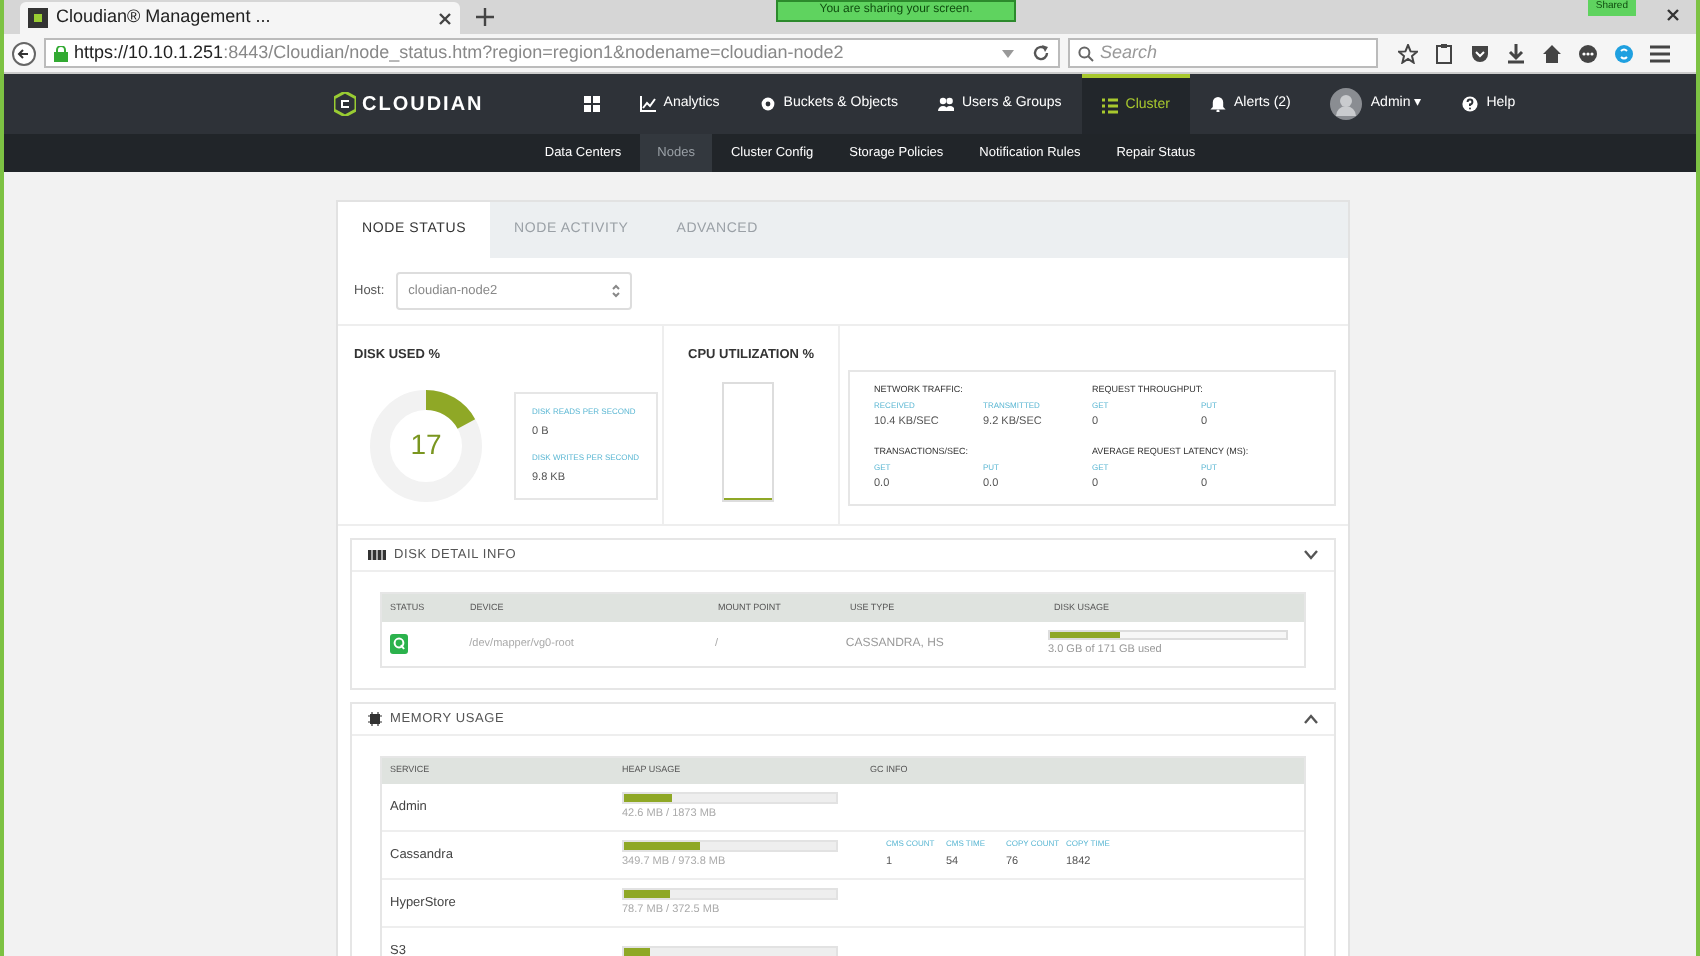  I want to click on star-icon, so click(1408, 53).